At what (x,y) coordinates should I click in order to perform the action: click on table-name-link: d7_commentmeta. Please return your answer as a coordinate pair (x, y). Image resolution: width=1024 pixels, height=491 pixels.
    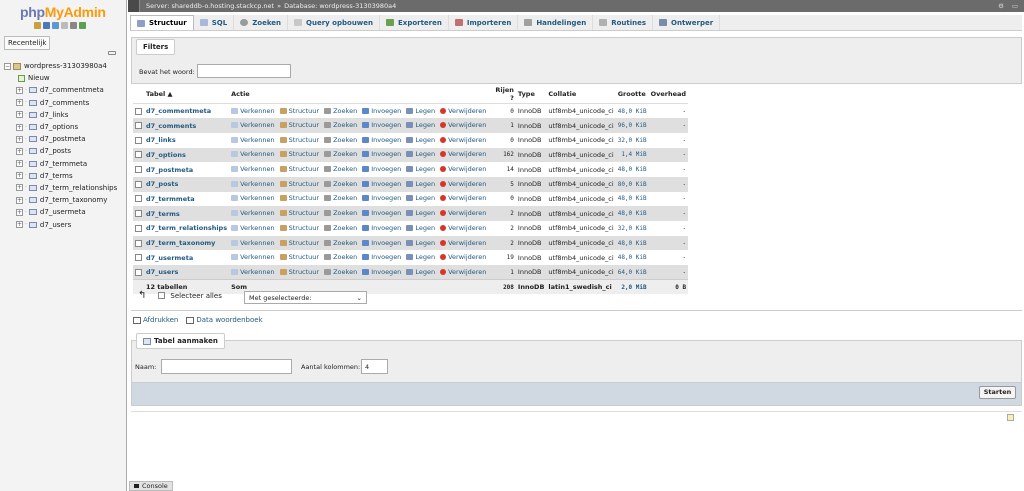
    Looking at the image, I should click on (187, 111).